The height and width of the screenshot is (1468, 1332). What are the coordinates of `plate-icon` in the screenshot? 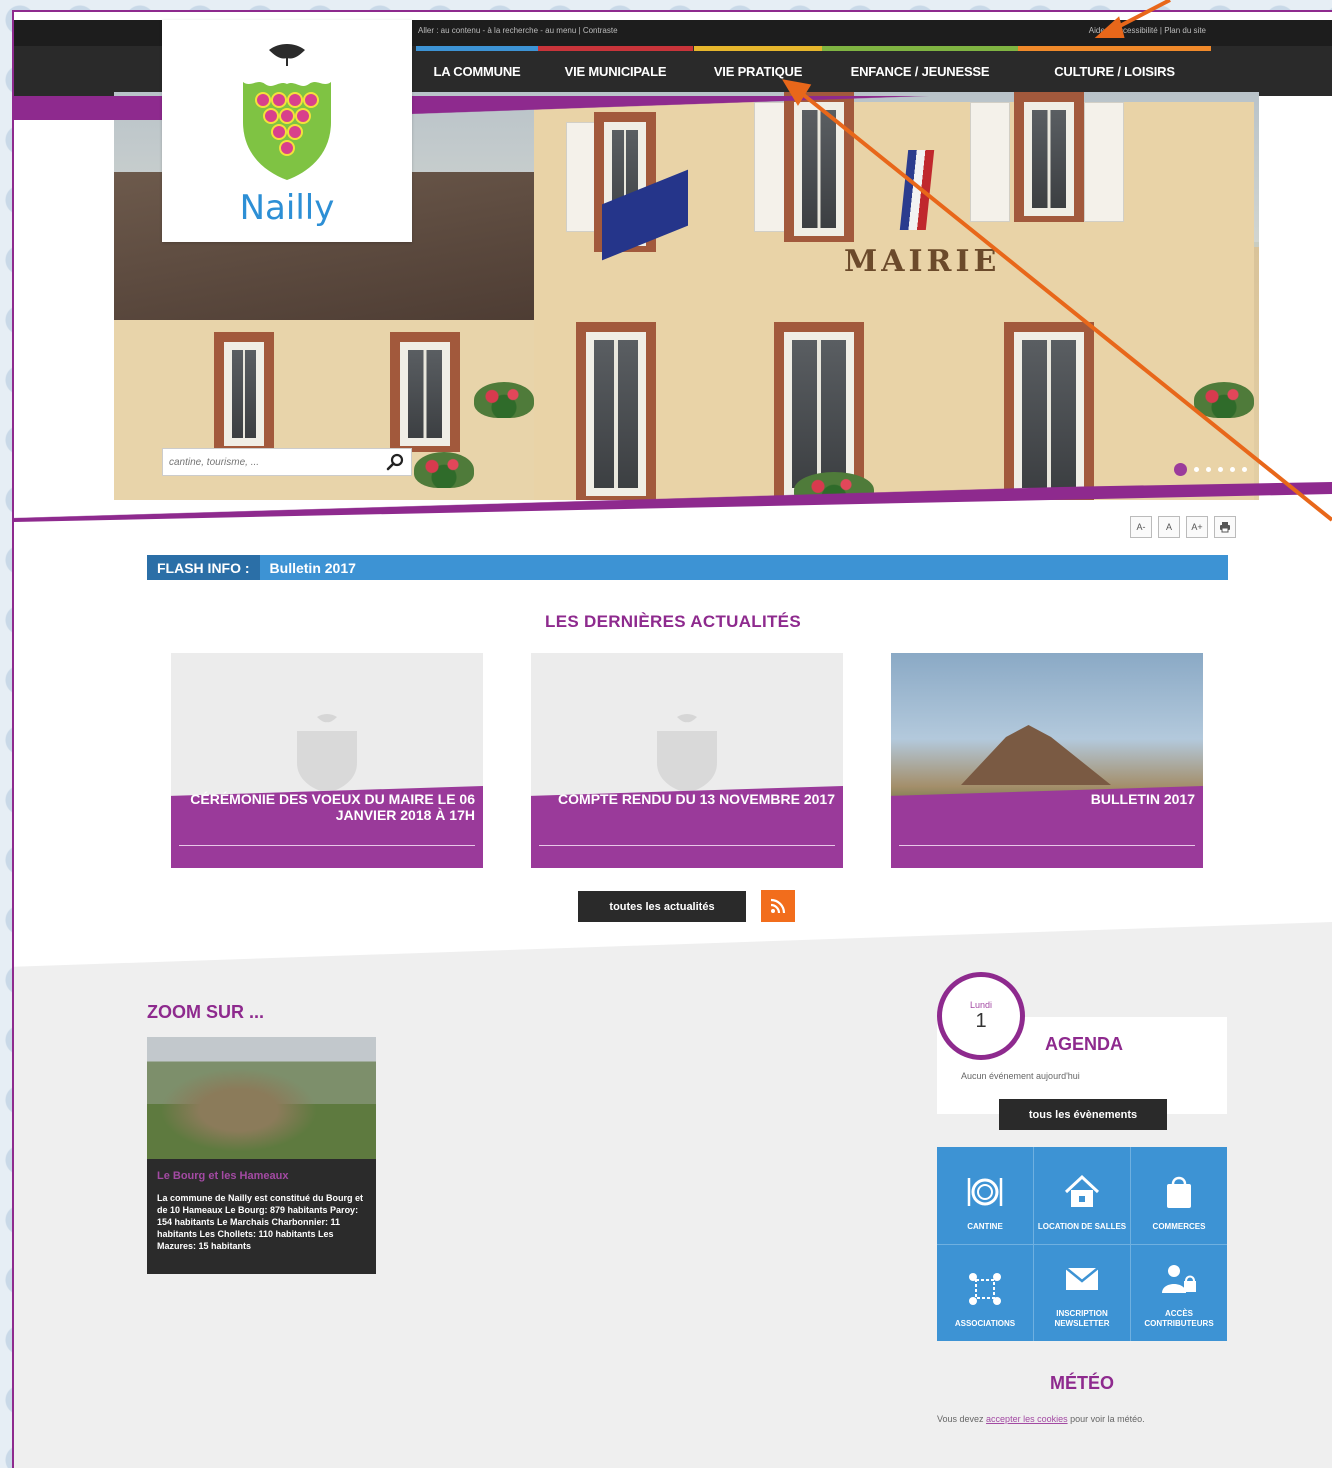 It's located at (985, 1191).